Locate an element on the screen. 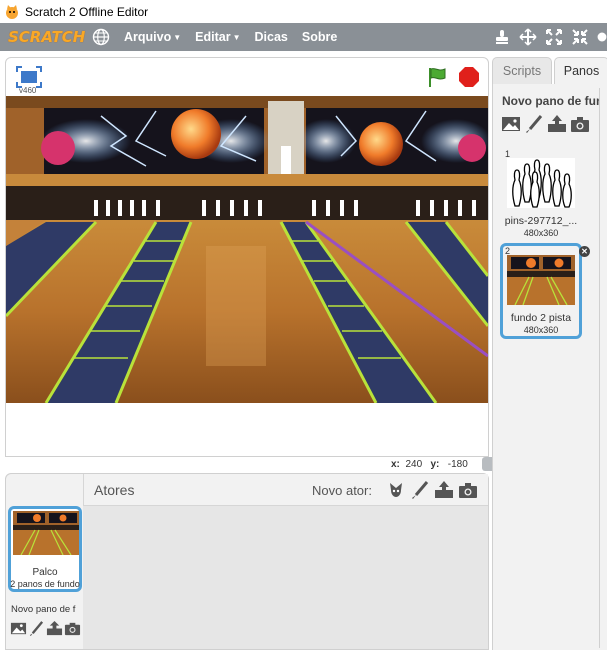  stage-thumbnail-image is located at coordinates (46, 533).